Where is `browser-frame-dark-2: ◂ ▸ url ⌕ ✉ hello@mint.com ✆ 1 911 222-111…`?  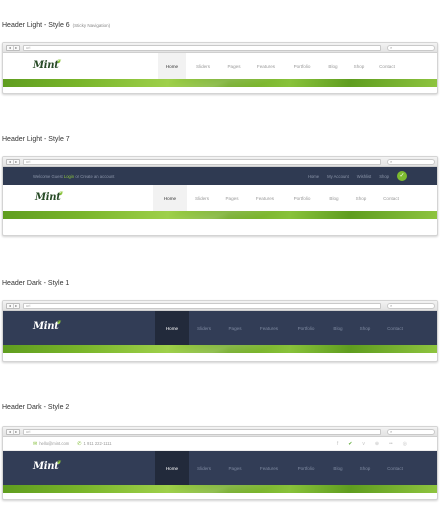 browser-frame-dark-2: ◂ ▸ url ⌕ ✉ hello@mint.com ✆ 1 911 222-111… is located at coordinates (220, 463).